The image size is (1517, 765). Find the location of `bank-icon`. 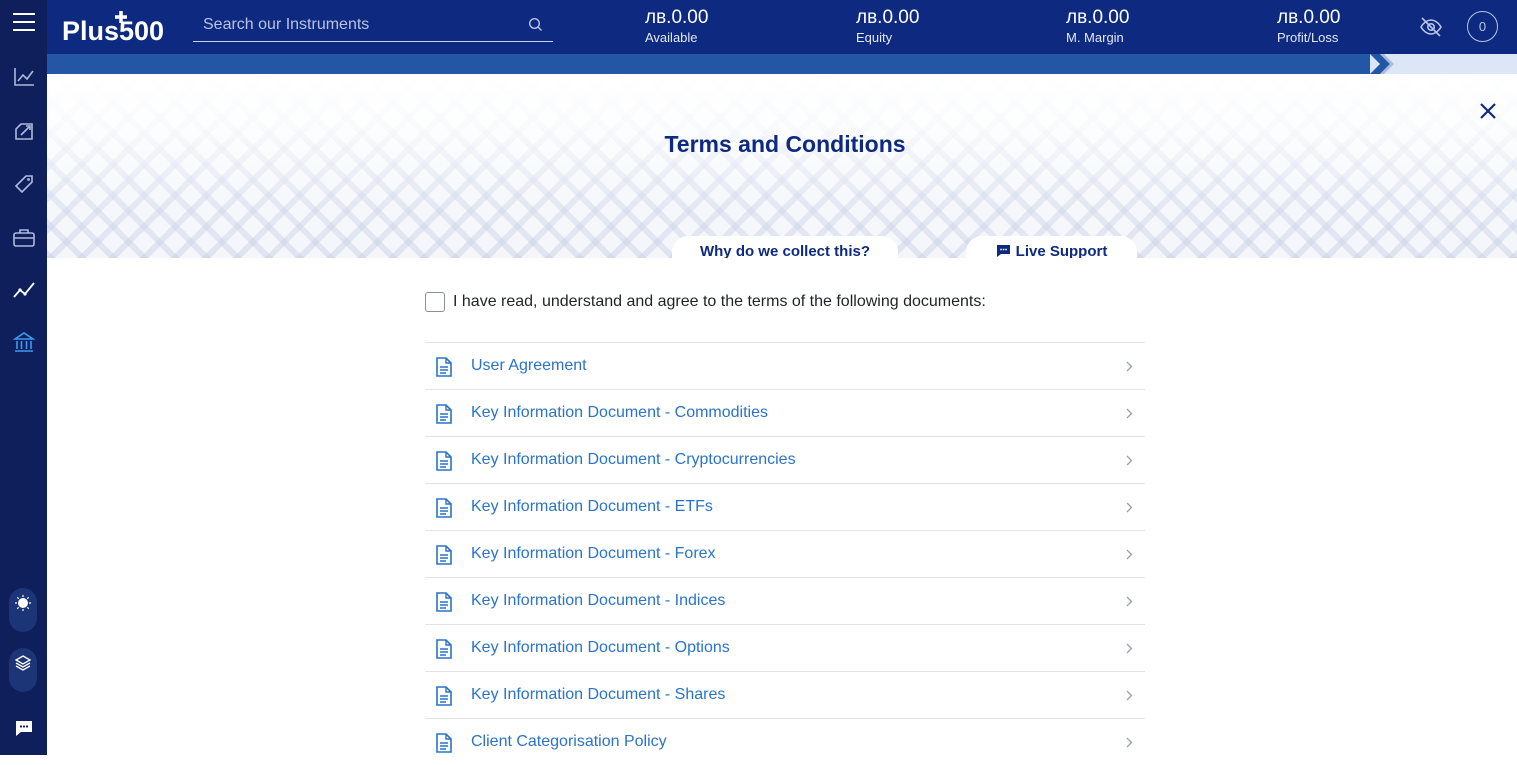

bank-icon is located at coordinates (23, 342).